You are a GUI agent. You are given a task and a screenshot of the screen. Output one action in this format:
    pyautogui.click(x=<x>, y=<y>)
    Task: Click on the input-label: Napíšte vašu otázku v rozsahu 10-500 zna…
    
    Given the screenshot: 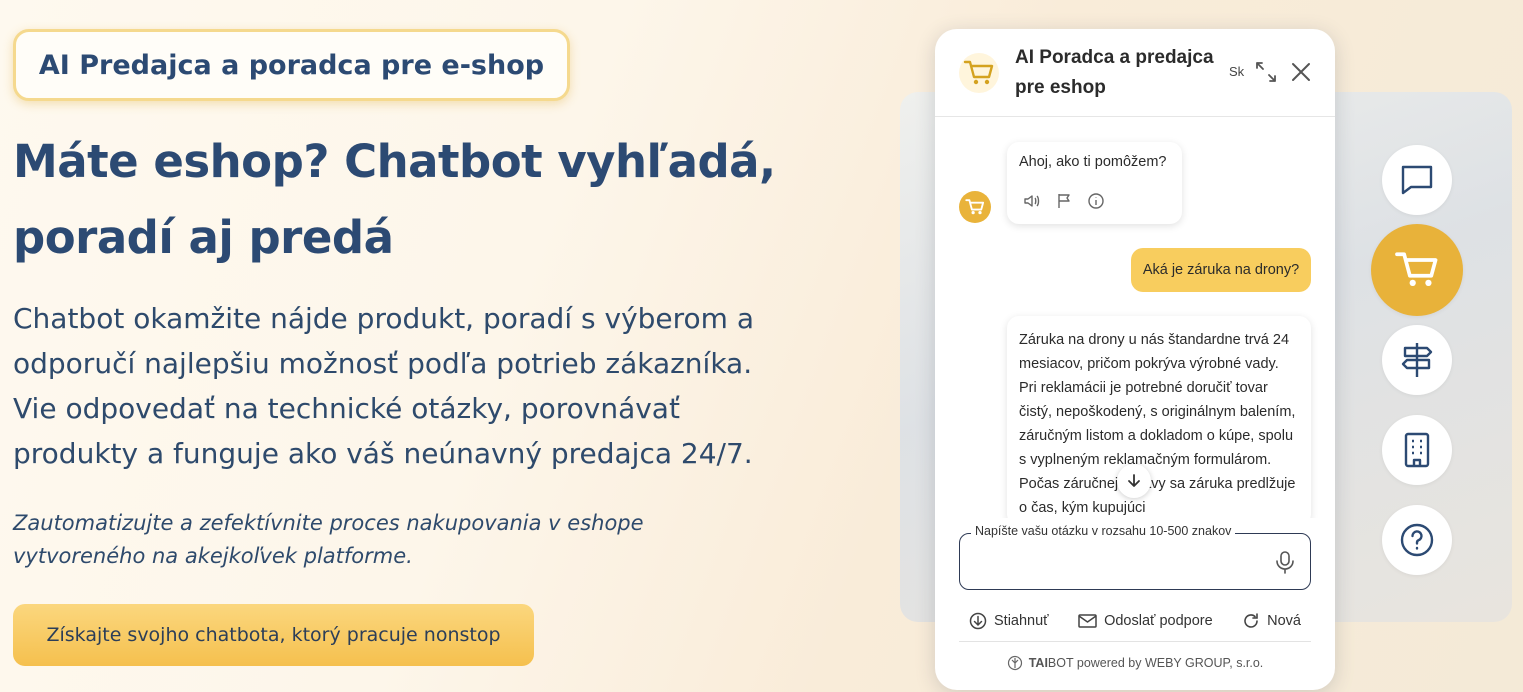 What is the action you would take?
    pyautogui.click(x=1103, y=531)
    